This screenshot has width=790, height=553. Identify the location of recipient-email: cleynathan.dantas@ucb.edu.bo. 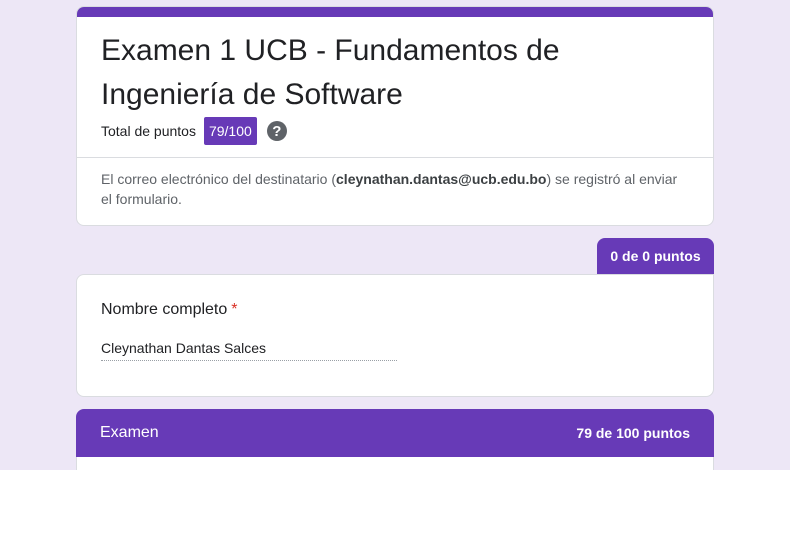
(441, 179).